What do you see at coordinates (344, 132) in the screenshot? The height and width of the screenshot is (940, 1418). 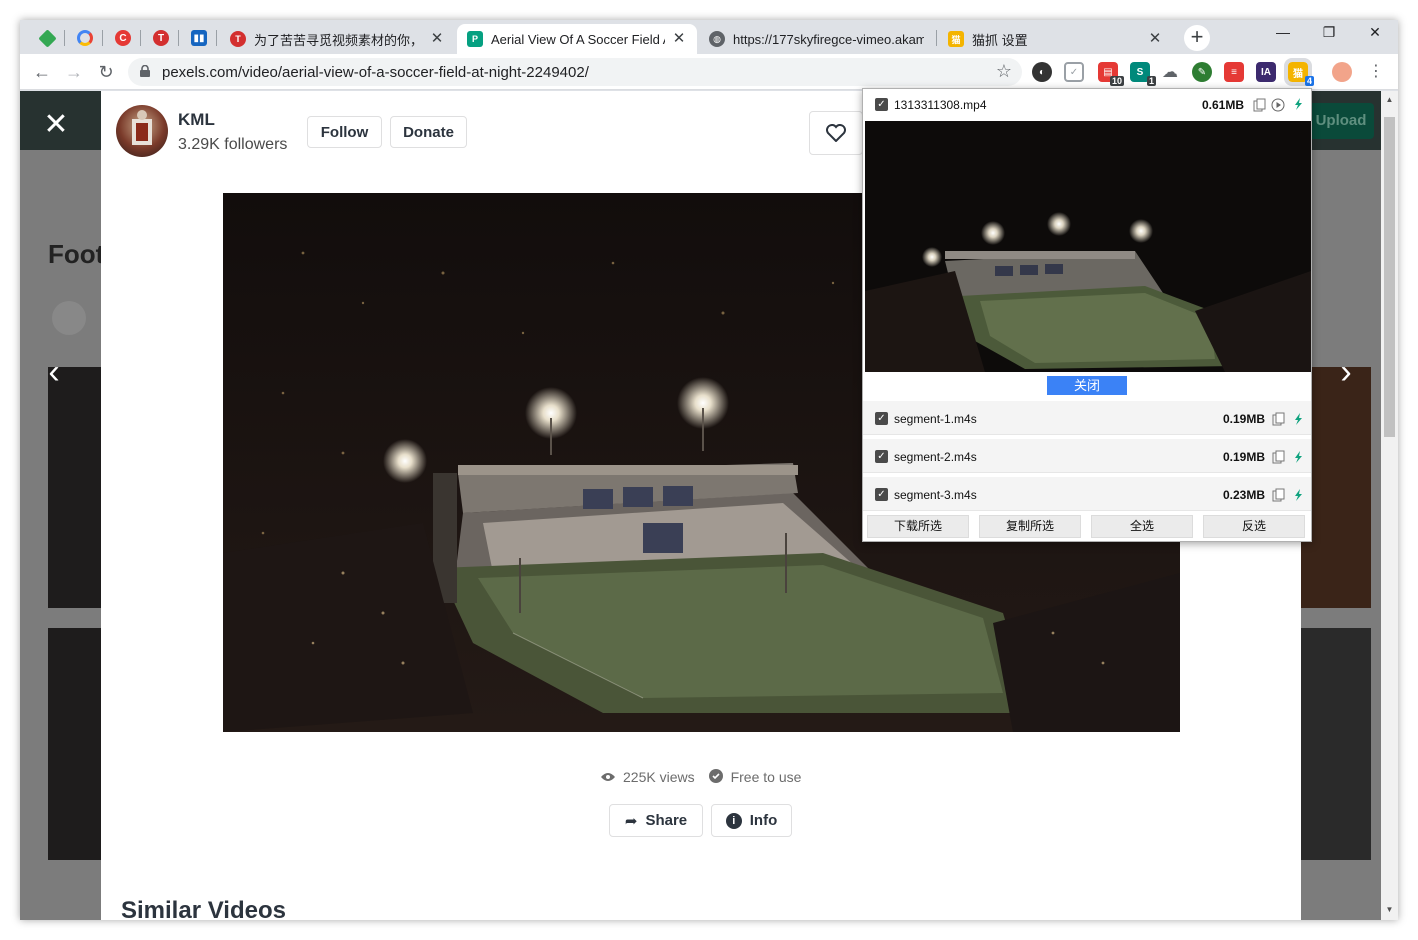 I see `follow-button: Follow` at bounding box center [344, 132].